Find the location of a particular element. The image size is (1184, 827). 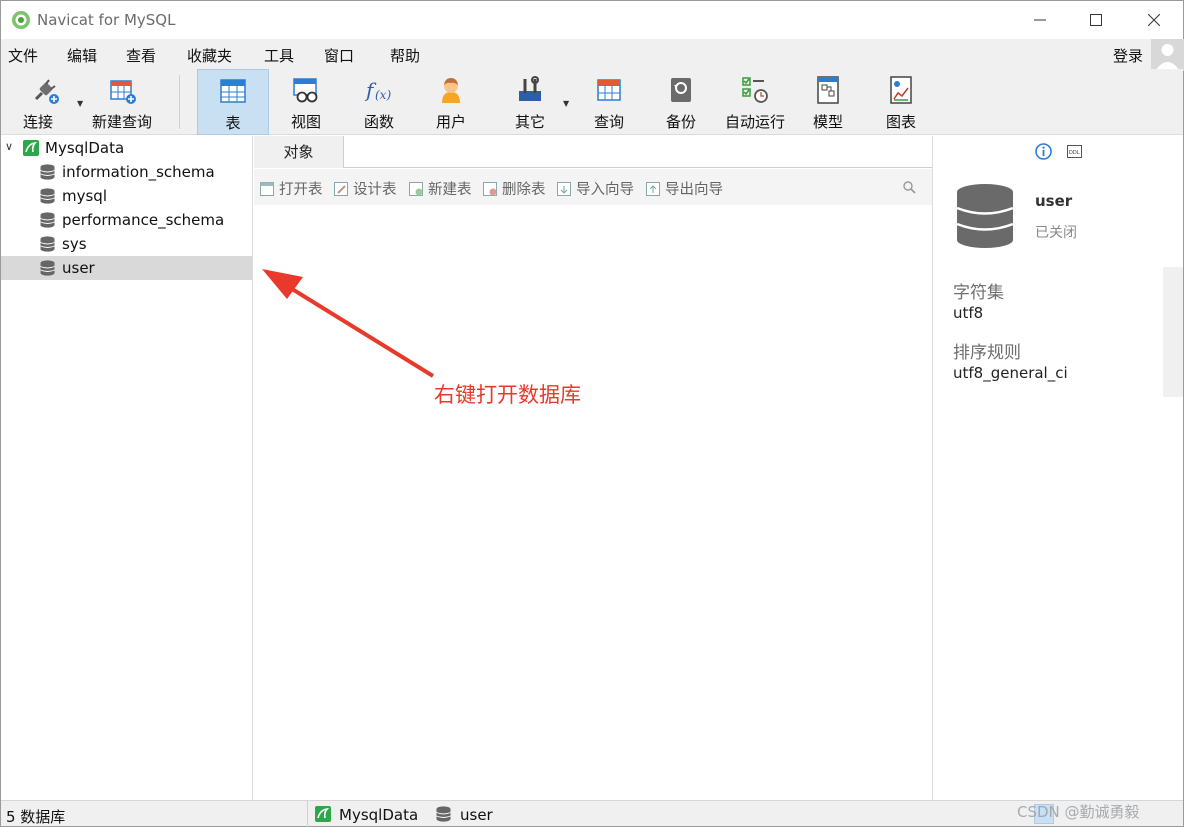

tree-item-label: sys is located at coordinates (74, 244).